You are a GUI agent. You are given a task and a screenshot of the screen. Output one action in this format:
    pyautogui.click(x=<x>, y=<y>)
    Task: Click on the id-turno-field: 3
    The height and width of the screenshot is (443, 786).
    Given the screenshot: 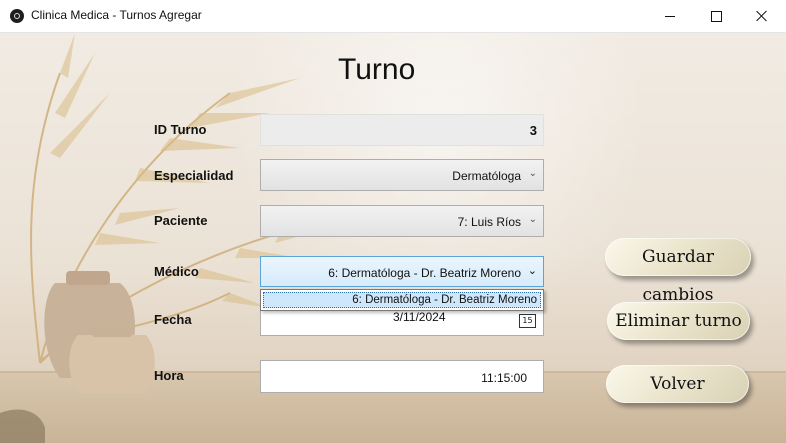 What is the action you would take?
    pyautogui.click(x=402, y=130)
    